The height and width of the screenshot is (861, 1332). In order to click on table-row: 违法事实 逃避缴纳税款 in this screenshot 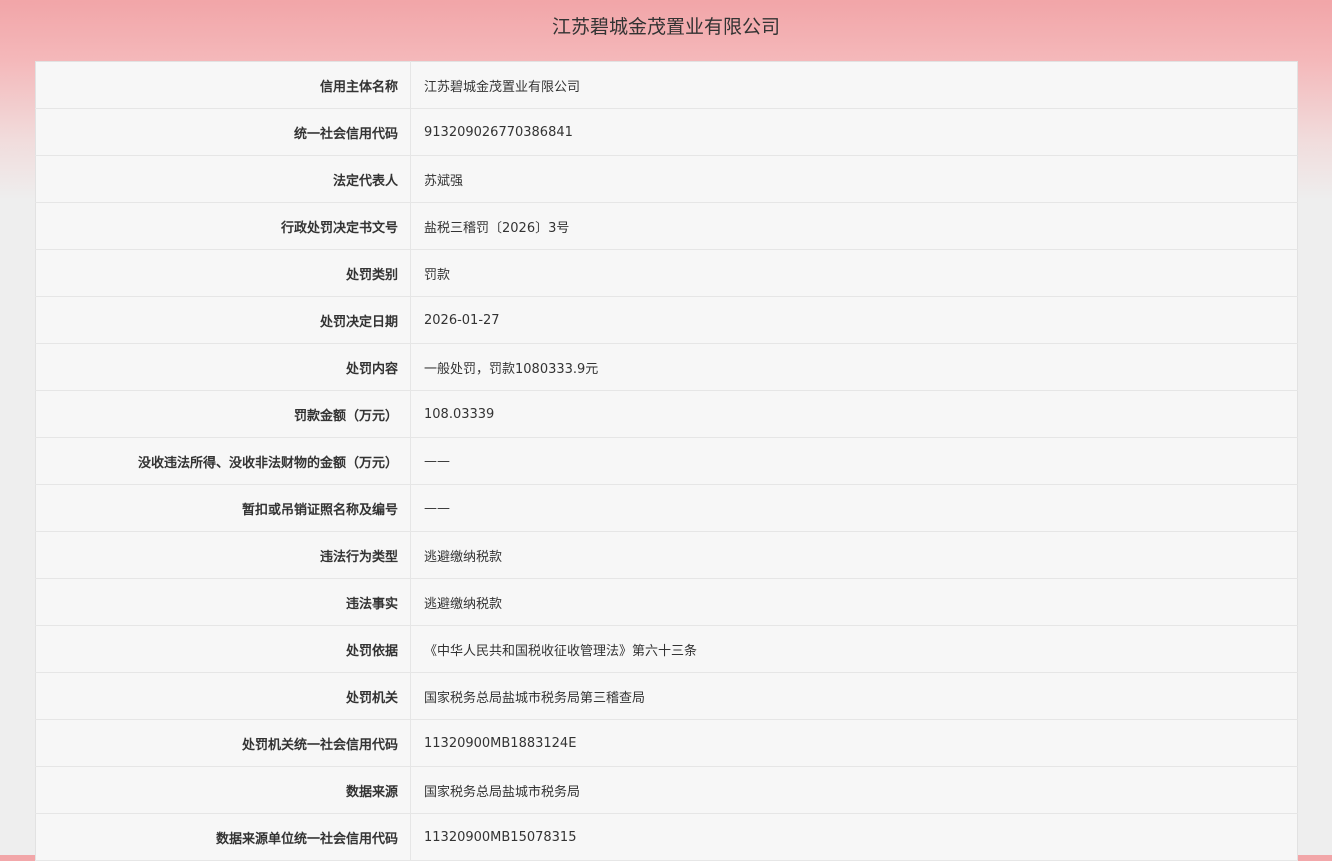, I will do `click(666, 602)`.